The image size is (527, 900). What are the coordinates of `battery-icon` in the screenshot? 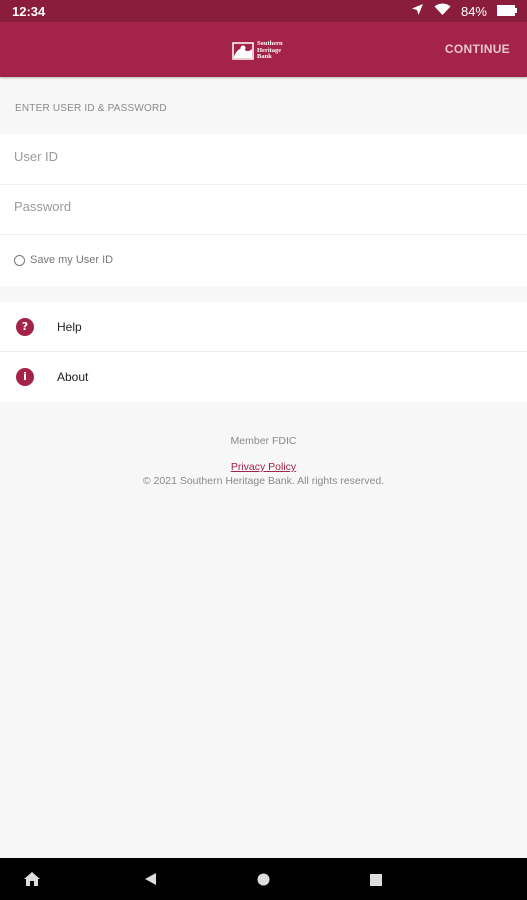 It's located at (507, 11).